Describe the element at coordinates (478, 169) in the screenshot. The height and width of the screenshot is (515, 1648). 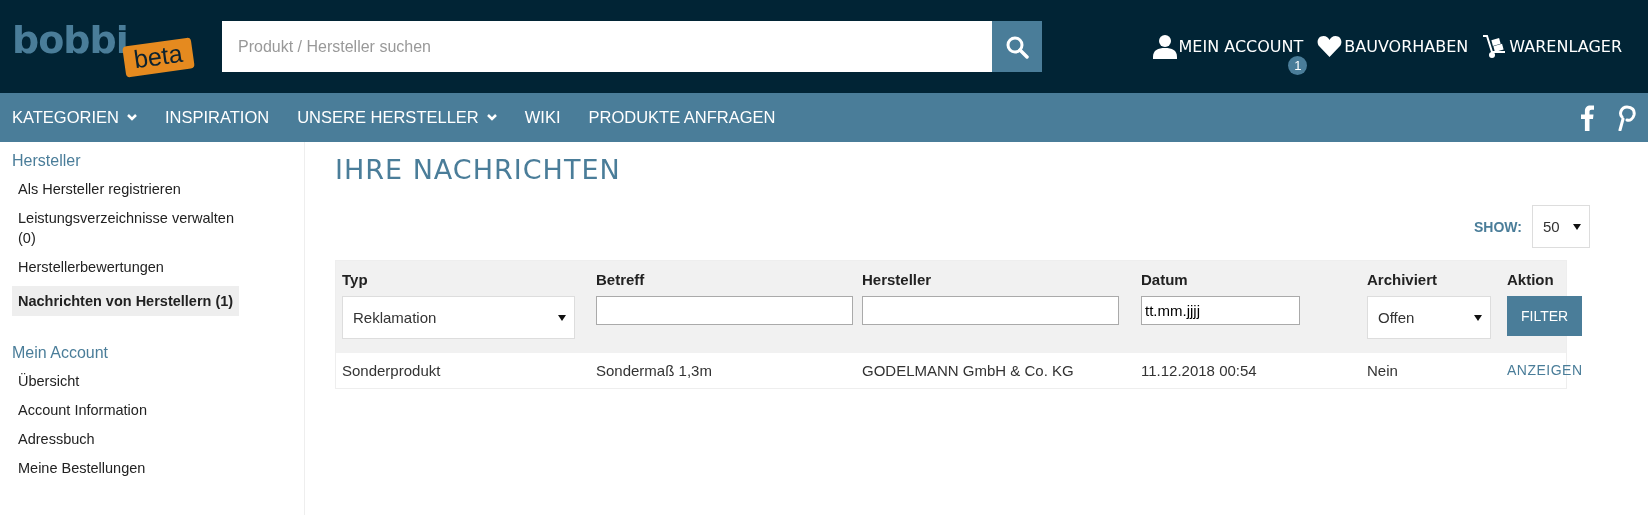
I see `page-title: IHRE NACHRICHTEN` at that location.